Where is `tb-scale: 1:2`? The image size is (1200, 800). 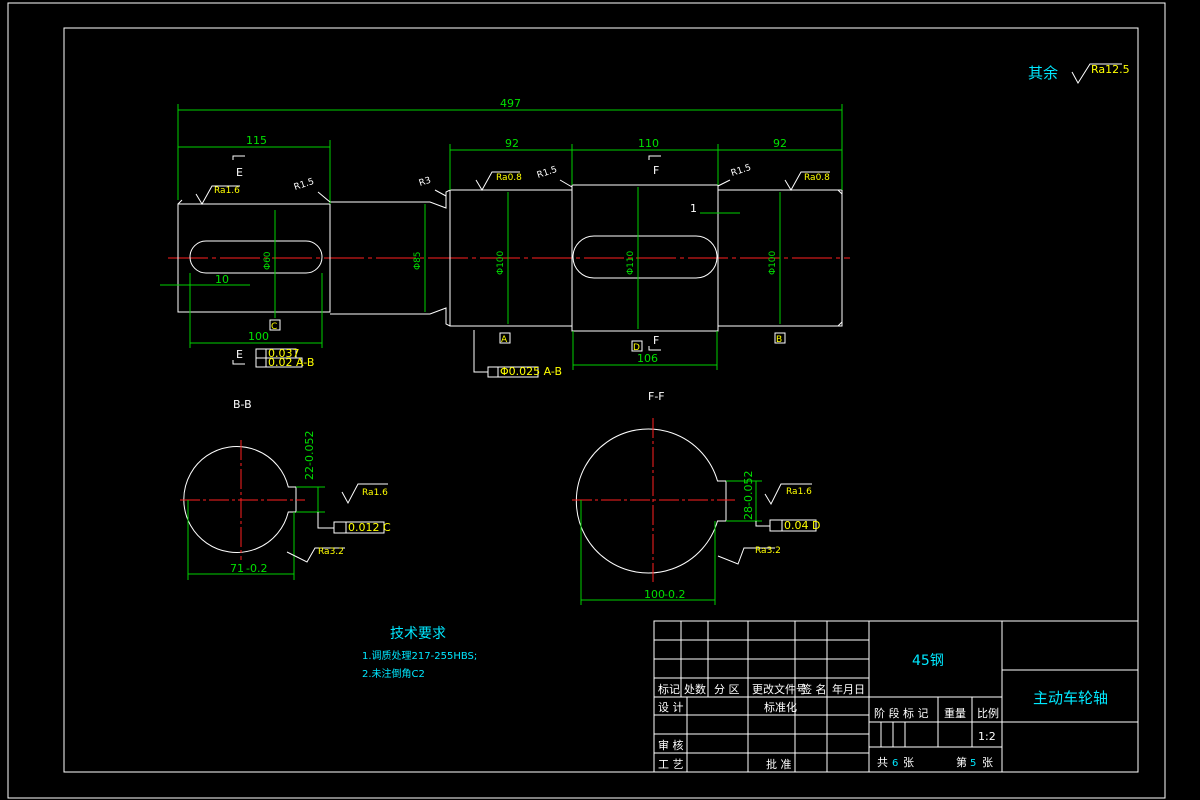
tb-scale: 1:2 is located at coordinates (987, 736).